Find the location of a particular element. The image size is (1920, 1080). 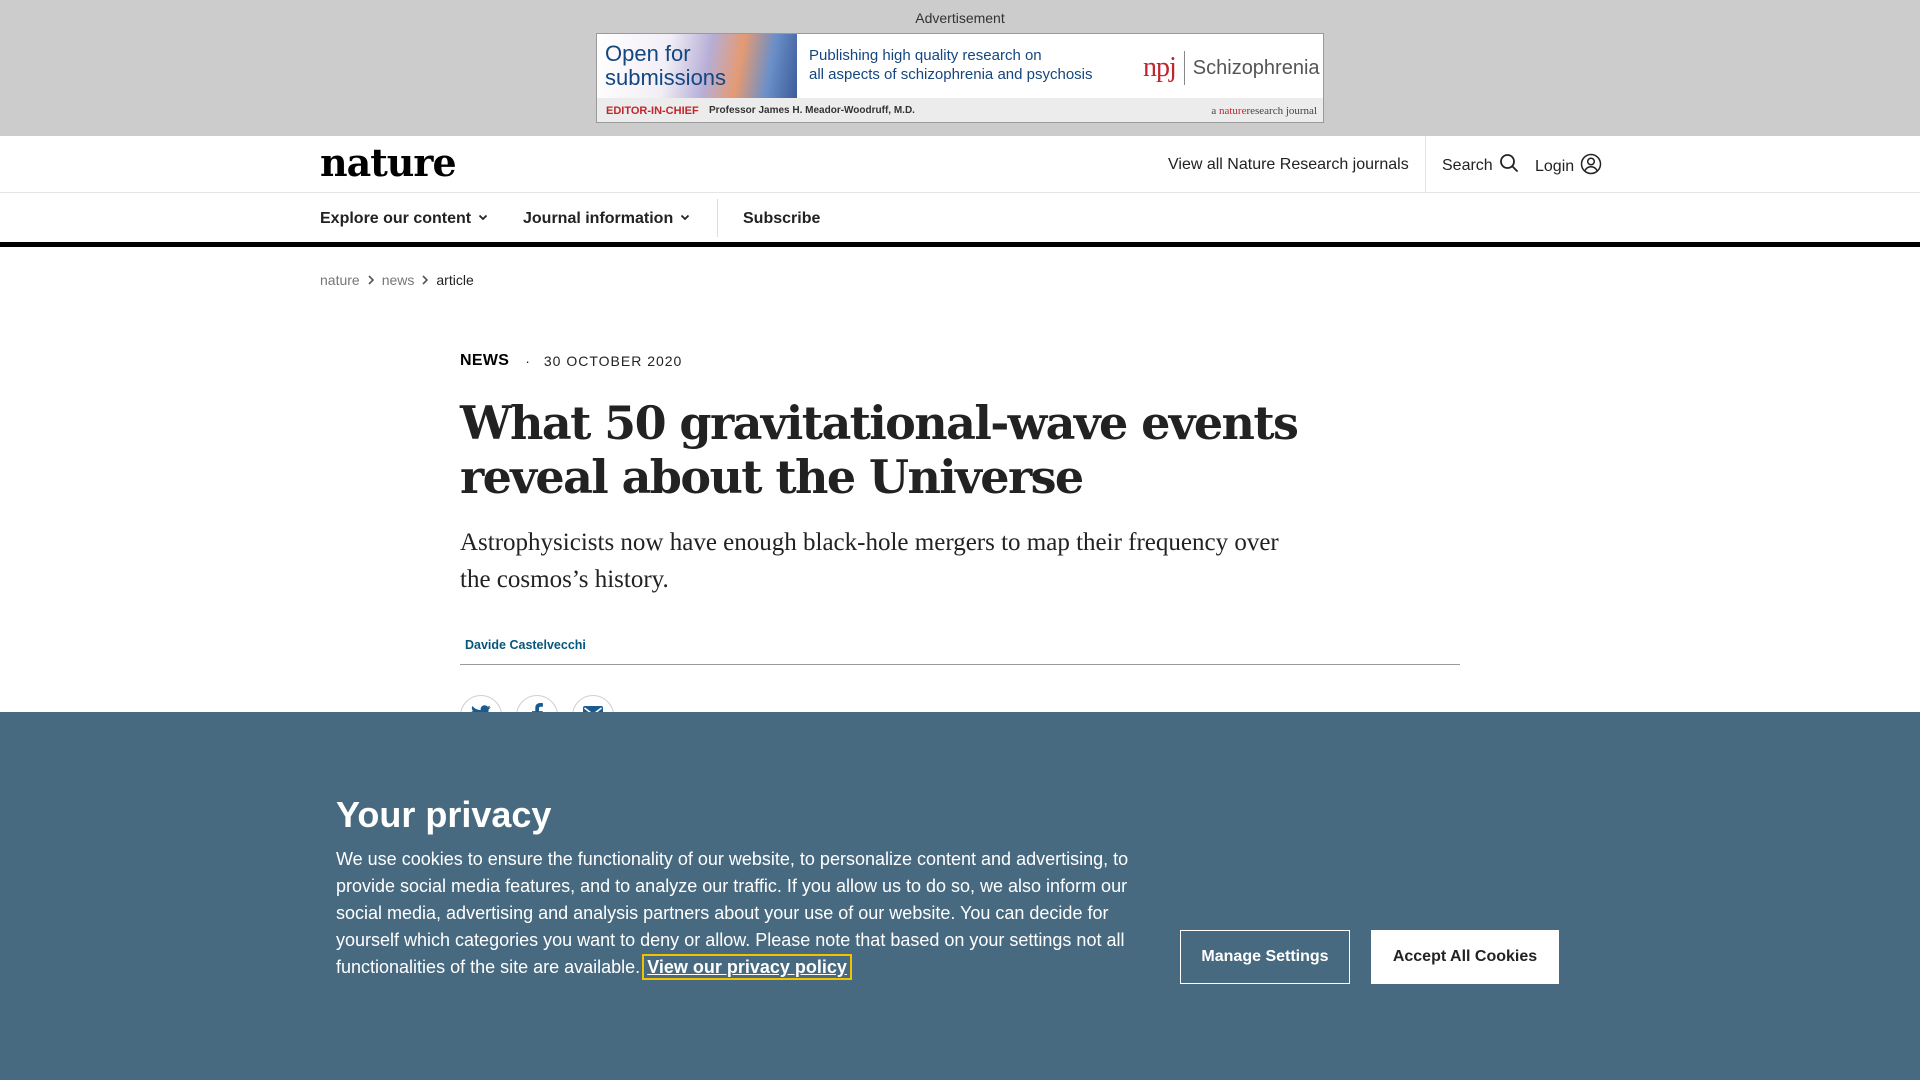

ad-tagline-line1: Publishing high quality research on is located at coordinates (925, 55).